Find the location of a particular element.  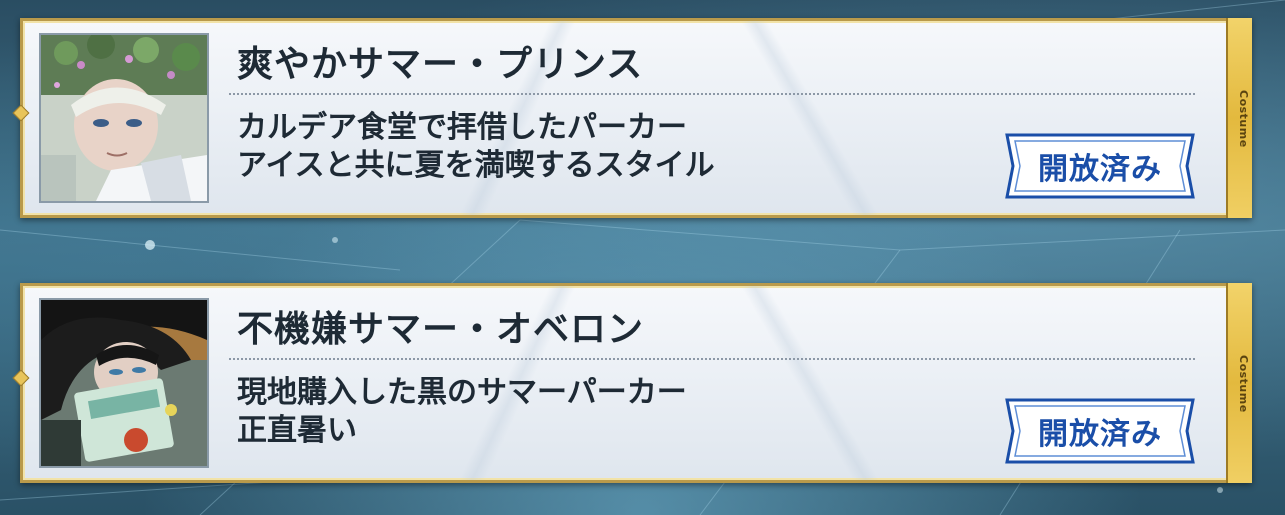

costume-description: 現地購入した黒のサマーパーカー 正直暑い is located at coordinates (462, 412).